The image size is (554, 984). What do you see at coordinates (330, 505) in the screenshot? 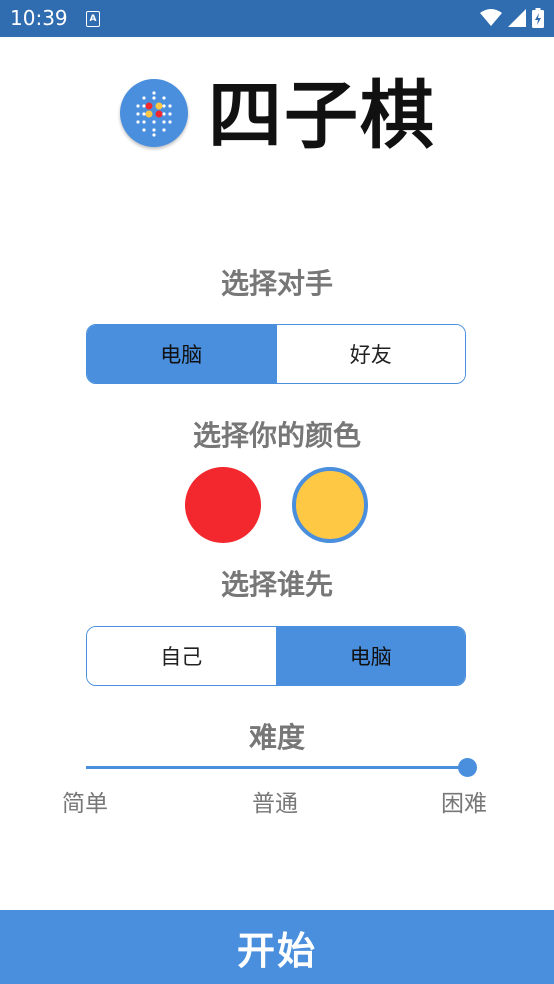
I see `color-option-yellow` at bounding box center [330, 505].